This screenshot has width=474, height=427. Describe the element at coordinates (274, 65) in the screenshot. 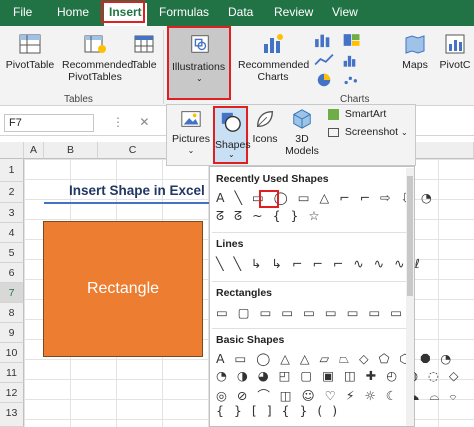

I see `recommended-charts-label-1: Recommended` at that location.